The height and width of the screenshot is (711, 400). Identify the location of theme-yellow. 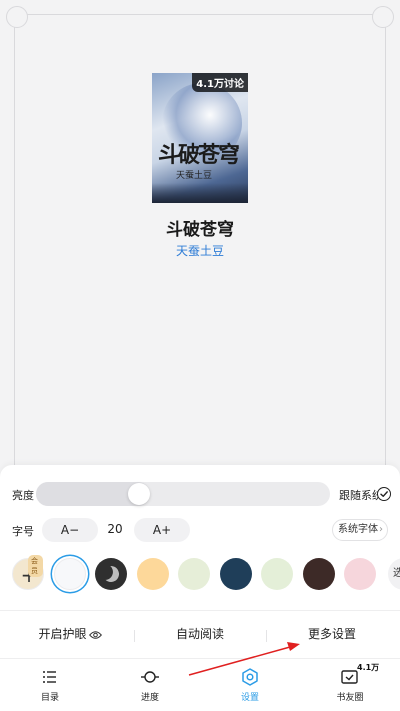
(153, 574).